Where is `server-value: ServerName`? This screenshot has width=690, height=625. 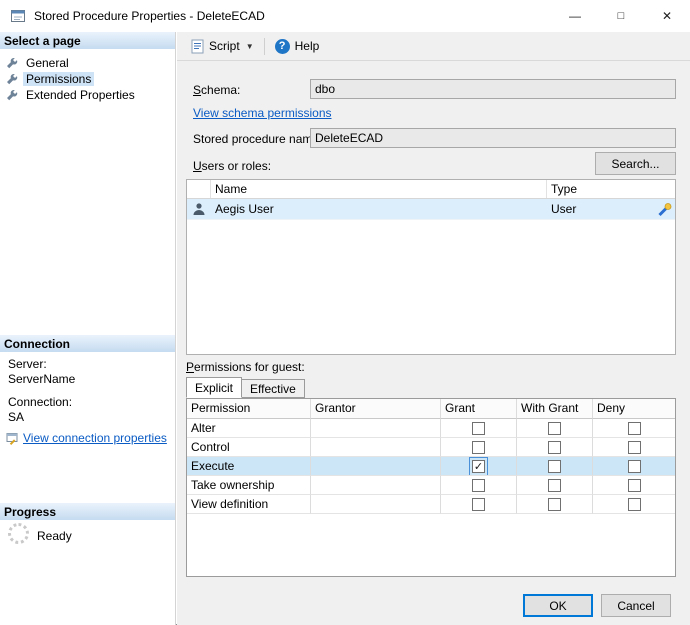
server-value: ServerName is located at coordinates (42, 379).